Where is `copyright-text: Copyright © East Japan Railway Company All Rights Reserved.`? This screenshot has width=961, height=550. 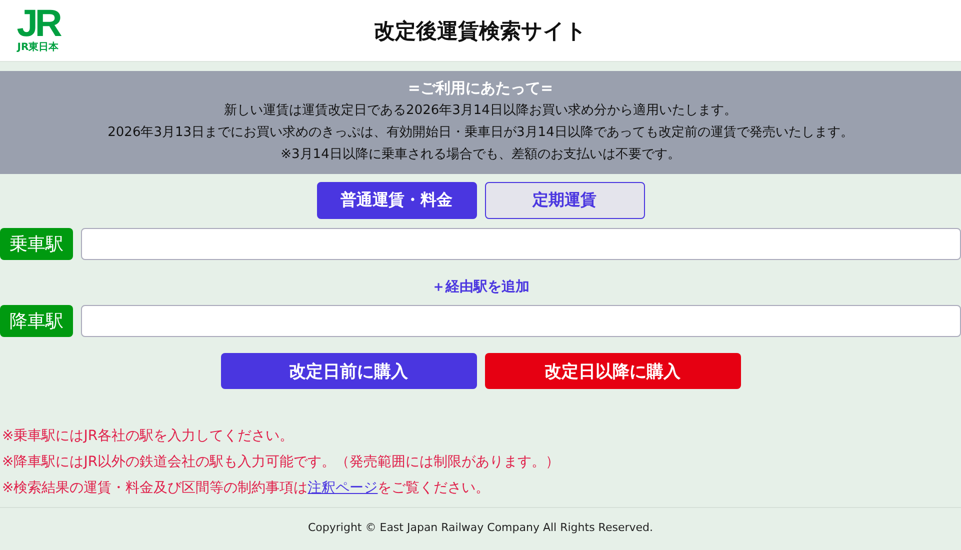
copyright-text: Copyright © East Japan Railway Company All Rights Reserved. is located at coordinates (480, 527).